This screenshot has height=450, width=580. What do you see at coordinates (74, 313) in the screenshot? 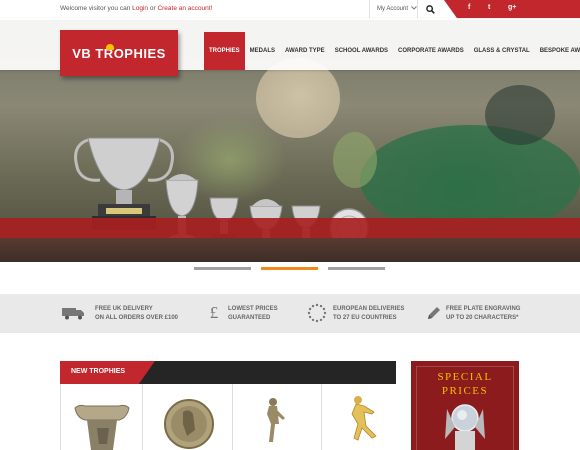
I see `truck-icon` at bounding box center [74, 313].